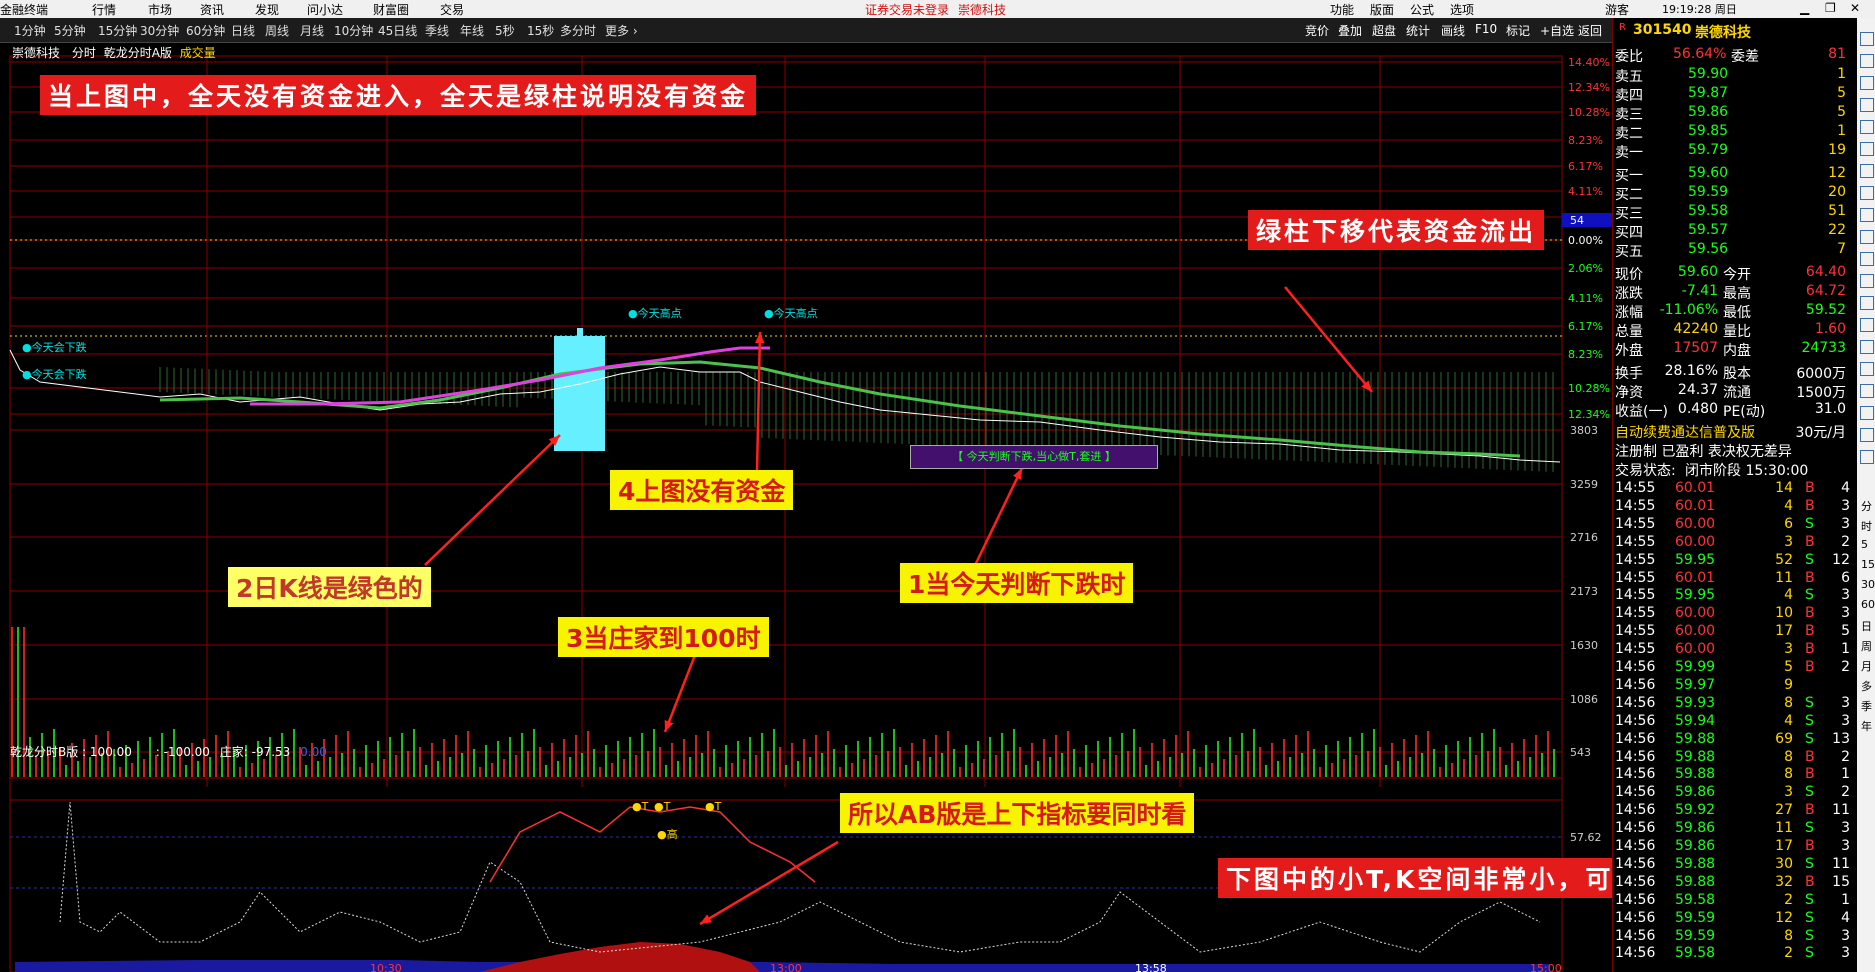  Describe the element at coordinates (1868, 584) in the screenshot. I see `sidebar-period: 30` at that location.